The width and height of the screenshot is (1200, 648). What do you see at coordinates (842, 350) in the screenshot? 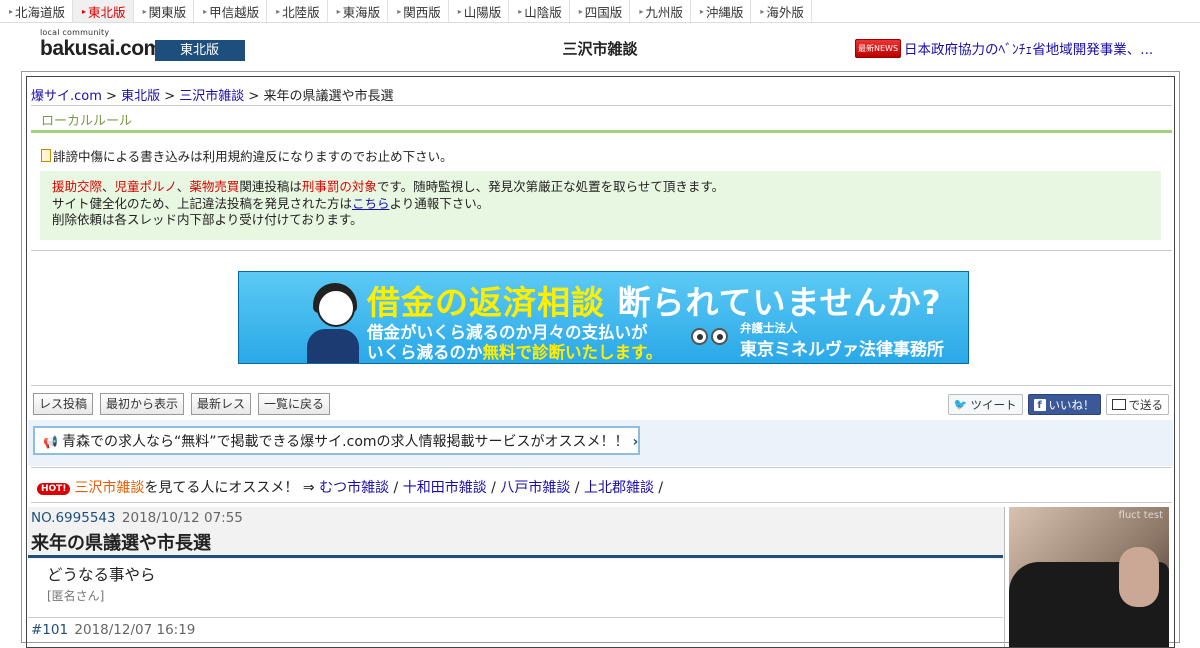
I see `banner-firm-name: 東京ミネルヴァ法律事務所` at bounding box center [842, 350].